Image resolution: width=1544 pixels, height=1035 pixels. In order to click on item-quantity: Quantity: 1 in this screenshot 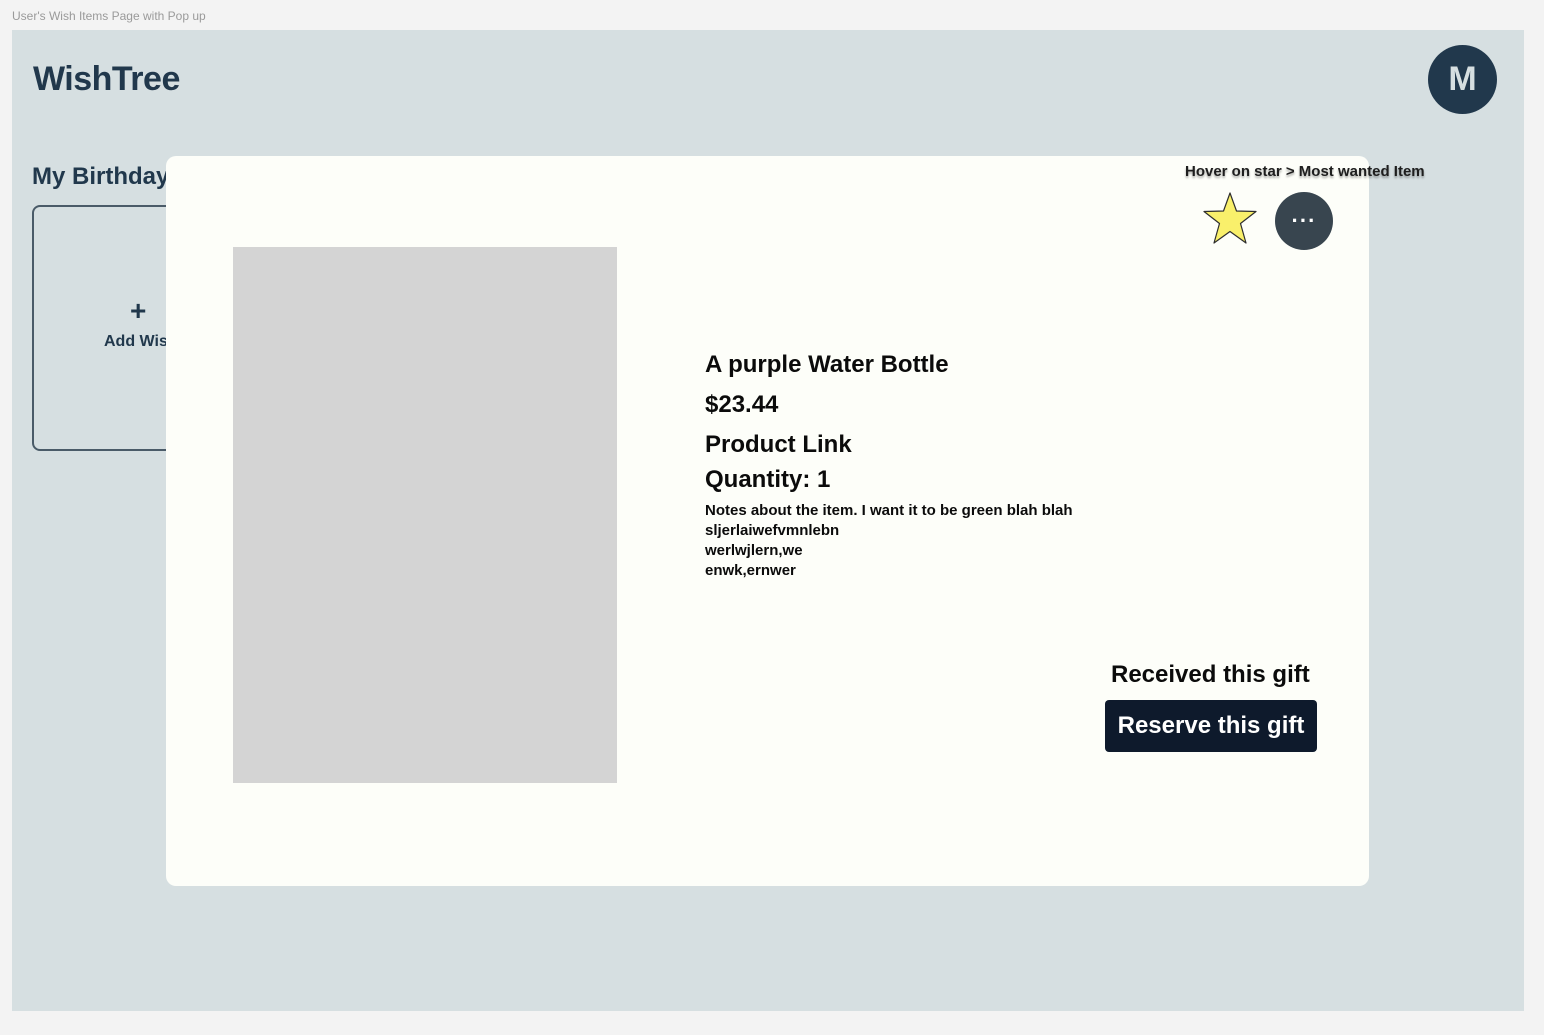, I will do `click(768, 479)`.